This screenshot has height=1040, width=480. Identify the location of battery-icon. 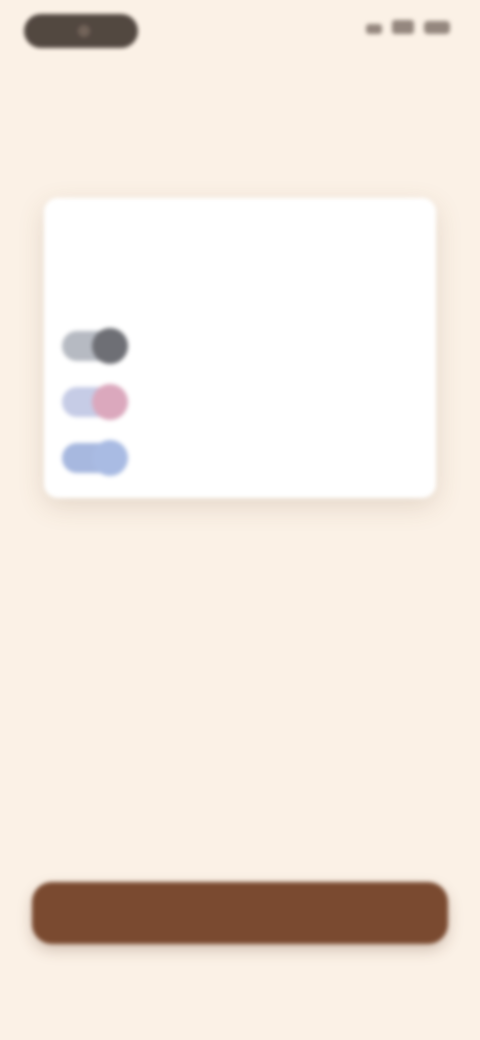
(437, 27).